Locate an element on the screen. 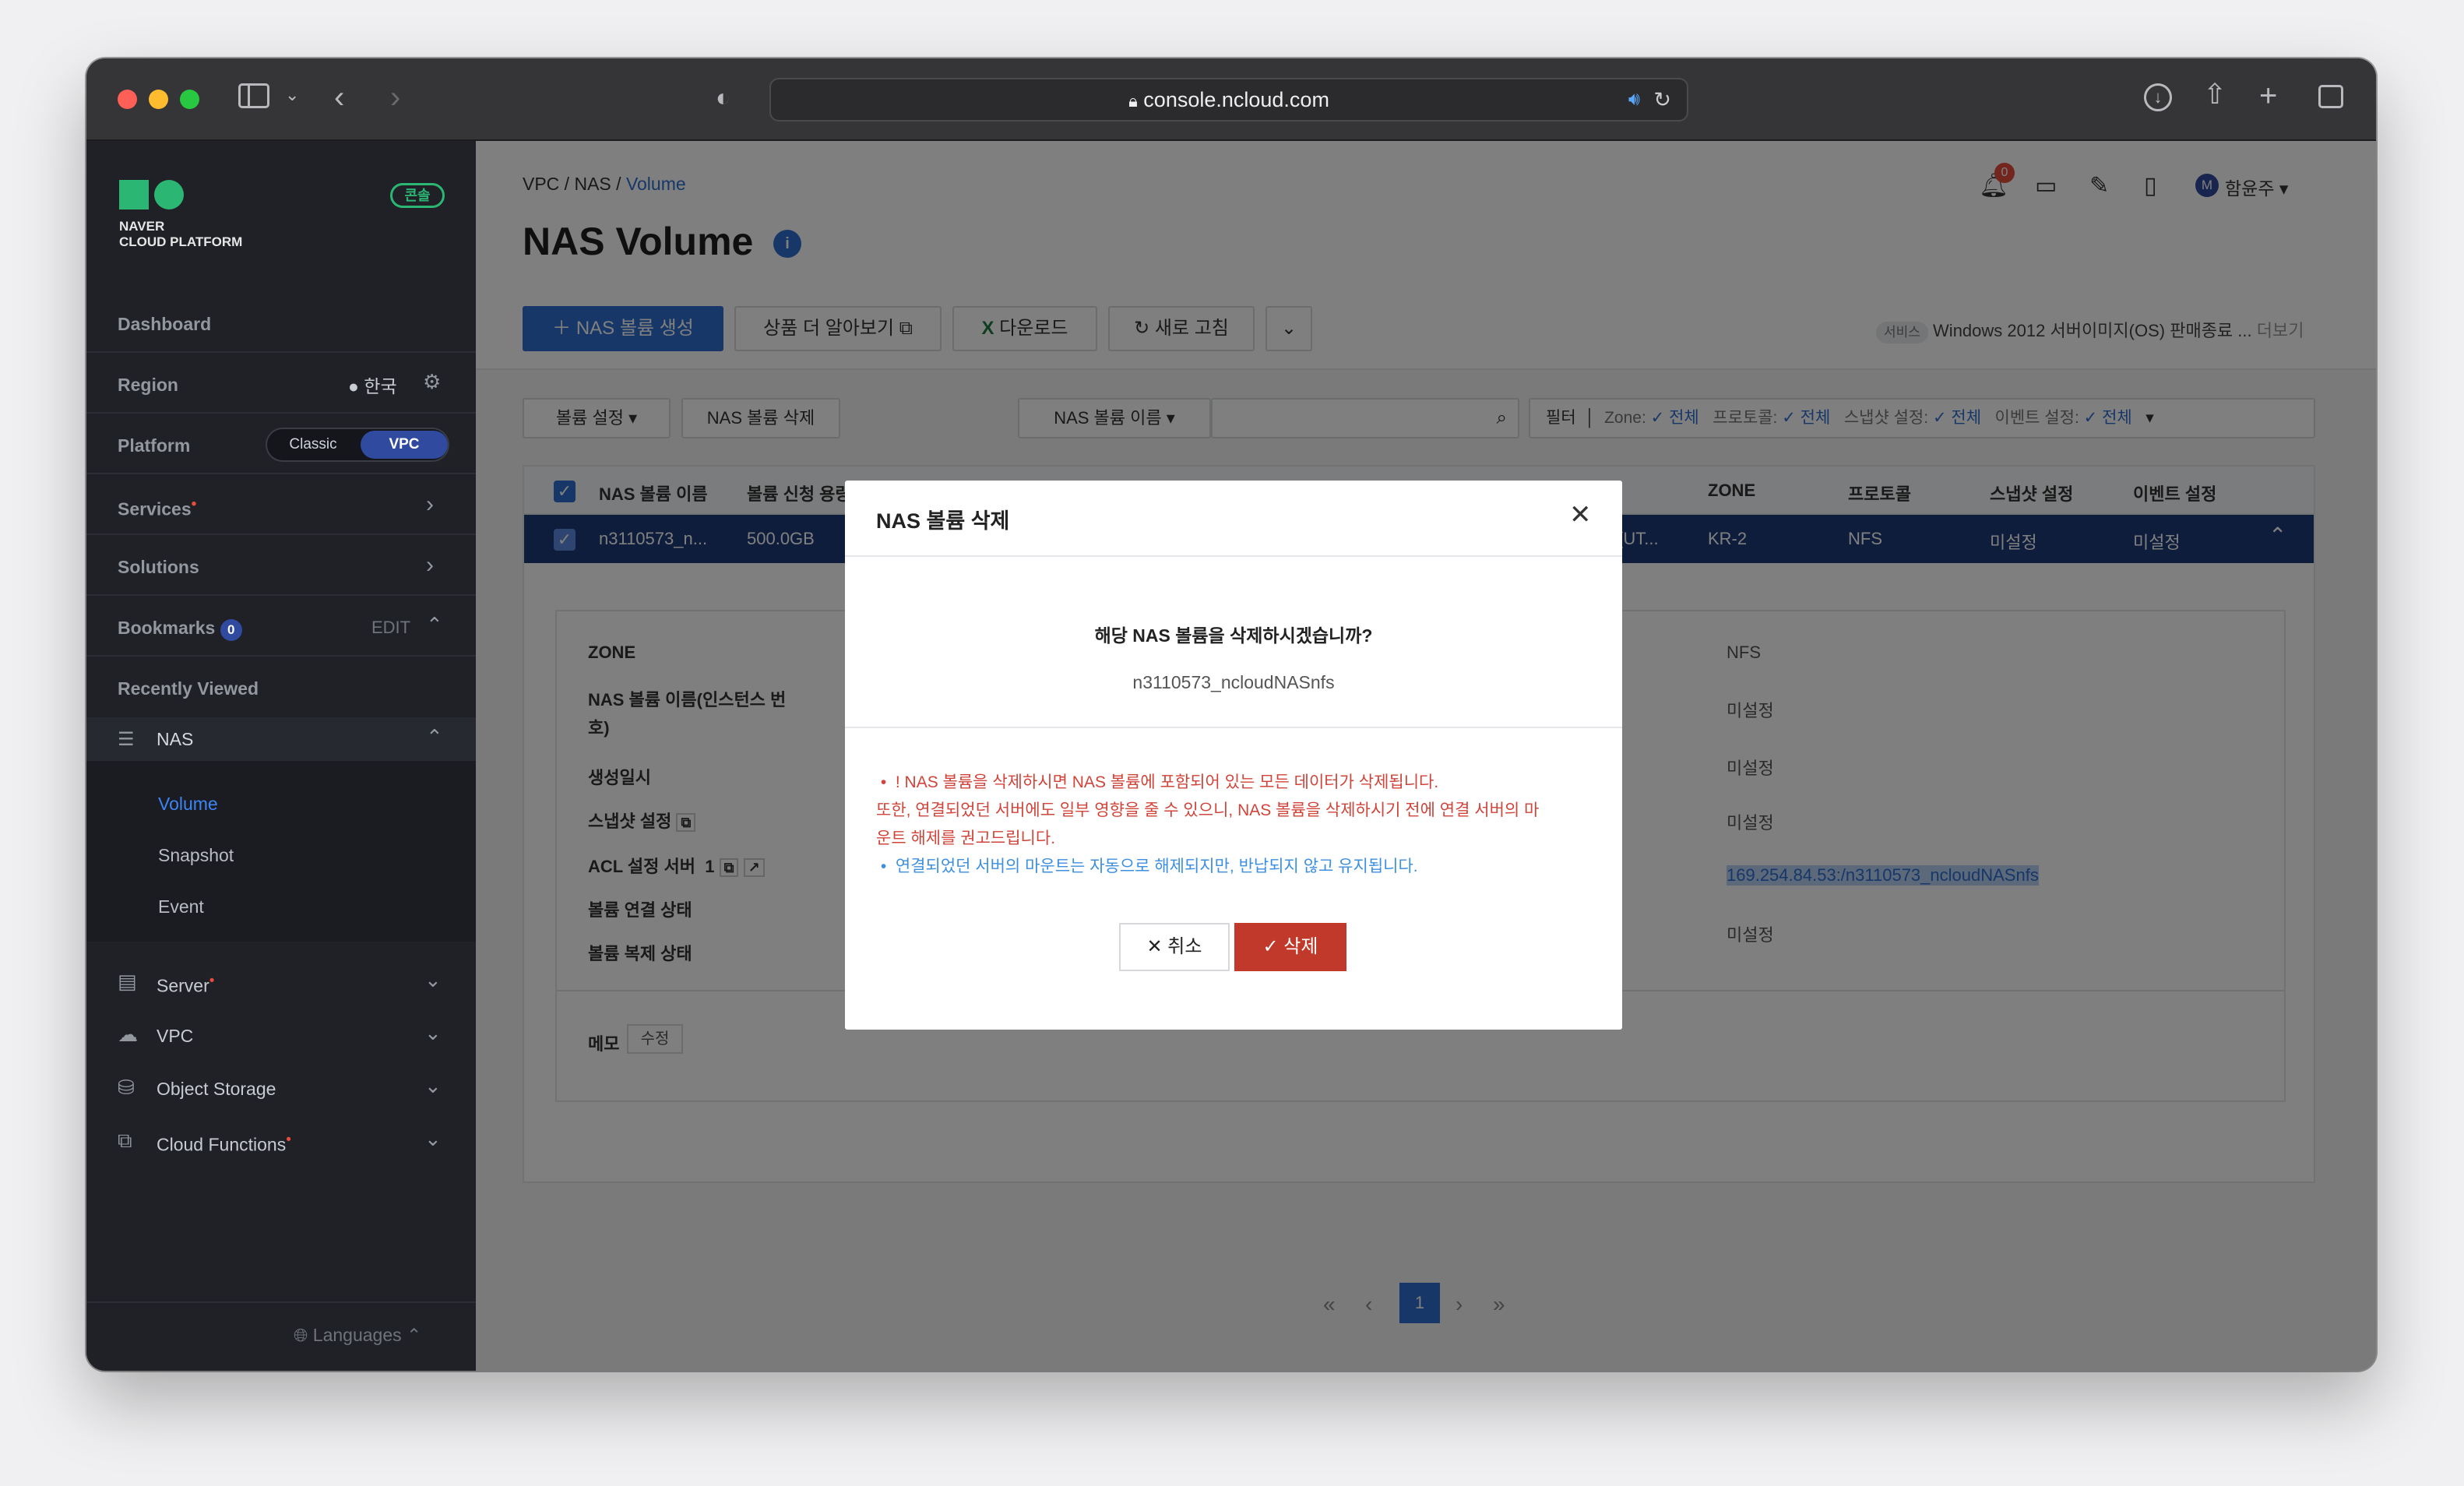 The height and width of the screenshot is (1486, 2464). services-label: Services is located at coordinates (155, 508).